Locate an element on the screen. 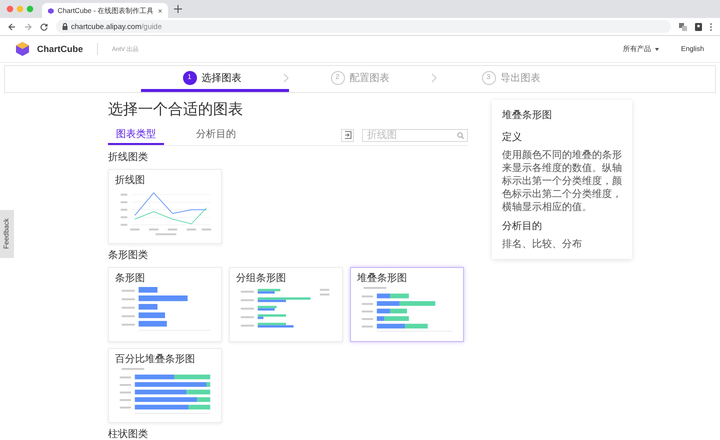 This screenshot has height=440, width=720. lock-icon is located at coordinates (65, 26).